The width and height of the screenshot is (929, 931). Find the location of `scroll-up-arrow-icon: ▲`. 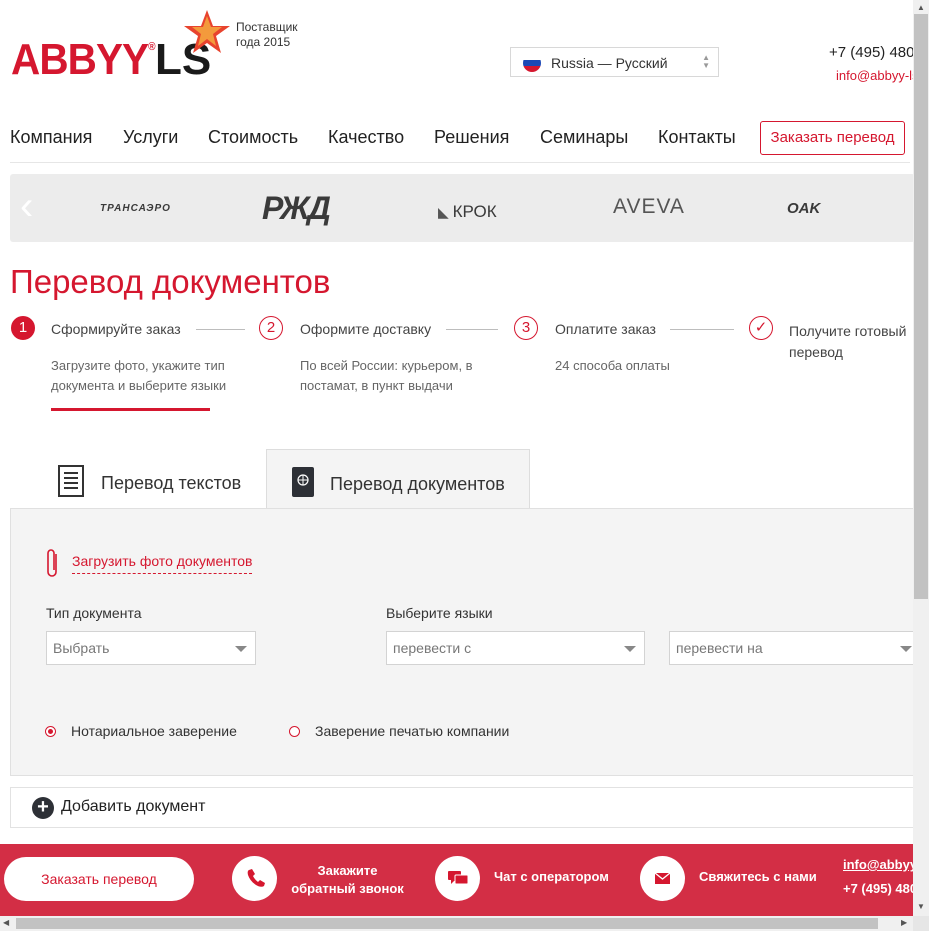

scroll-up-arrow-icon: ▲ is located at coordinates (921, 7).